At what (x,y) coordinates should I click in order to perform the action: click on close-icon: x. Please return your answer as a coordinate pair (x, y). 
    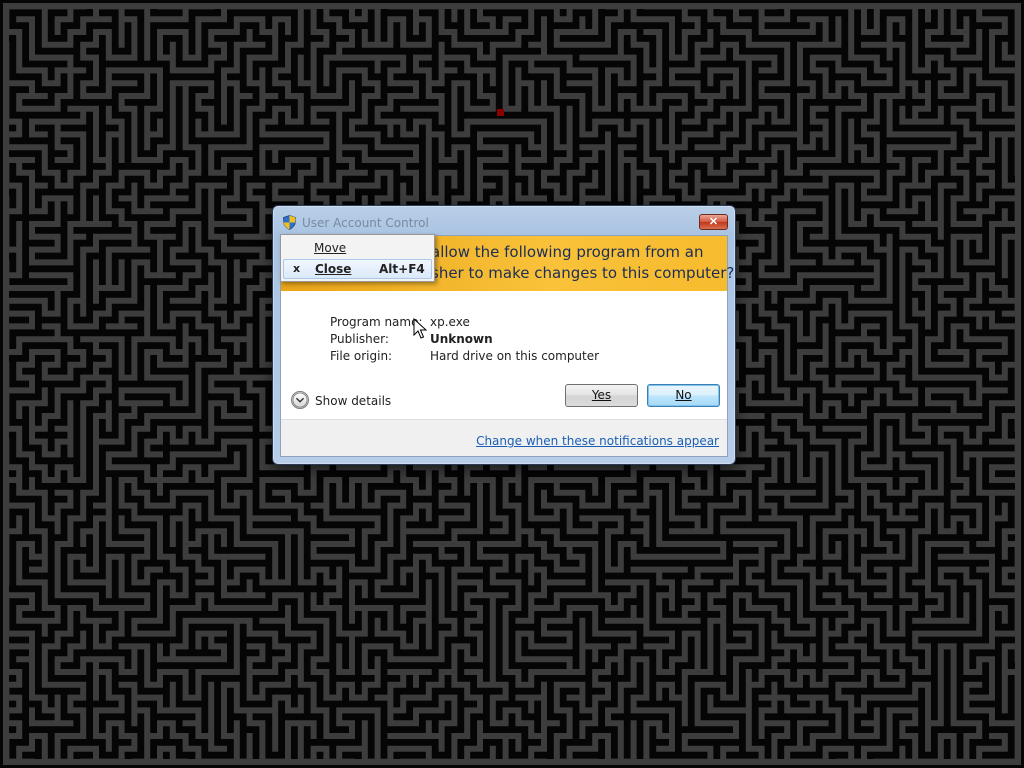
    Looking at the image, I should click on (297, 268).